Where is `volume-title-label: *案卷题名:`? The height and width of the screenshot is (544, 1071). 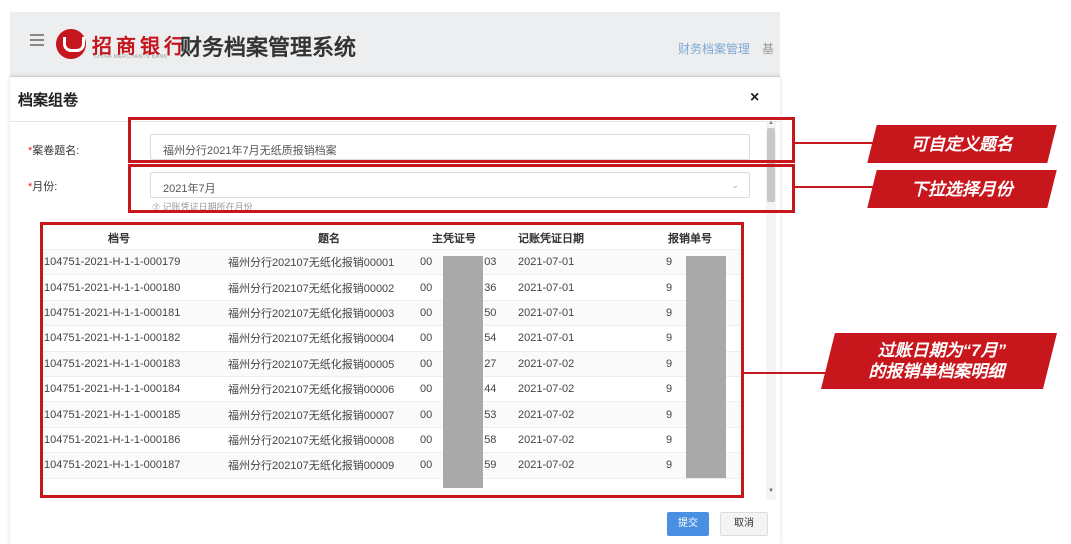
volume-title-label: *案卷题名: is located at coordinates (54, 151).